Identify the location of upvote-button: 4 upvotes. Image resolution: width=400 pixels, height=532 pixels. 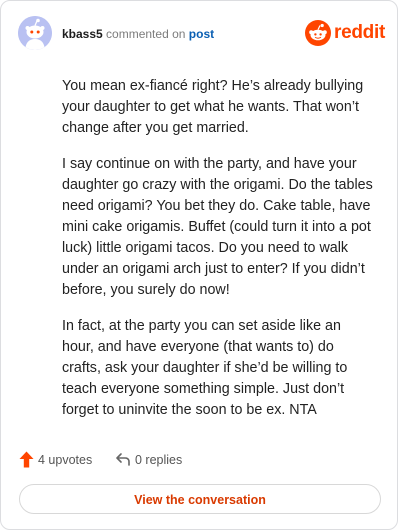
(64, 460).